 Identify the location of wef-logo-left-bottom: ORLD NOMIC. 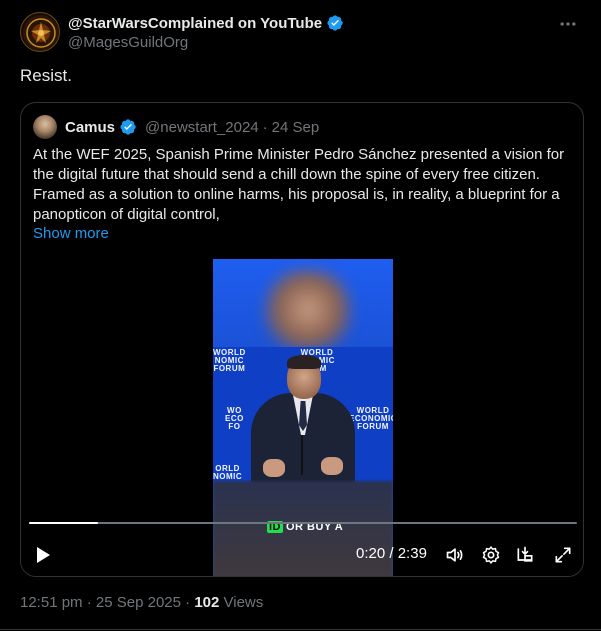
(228, 472).